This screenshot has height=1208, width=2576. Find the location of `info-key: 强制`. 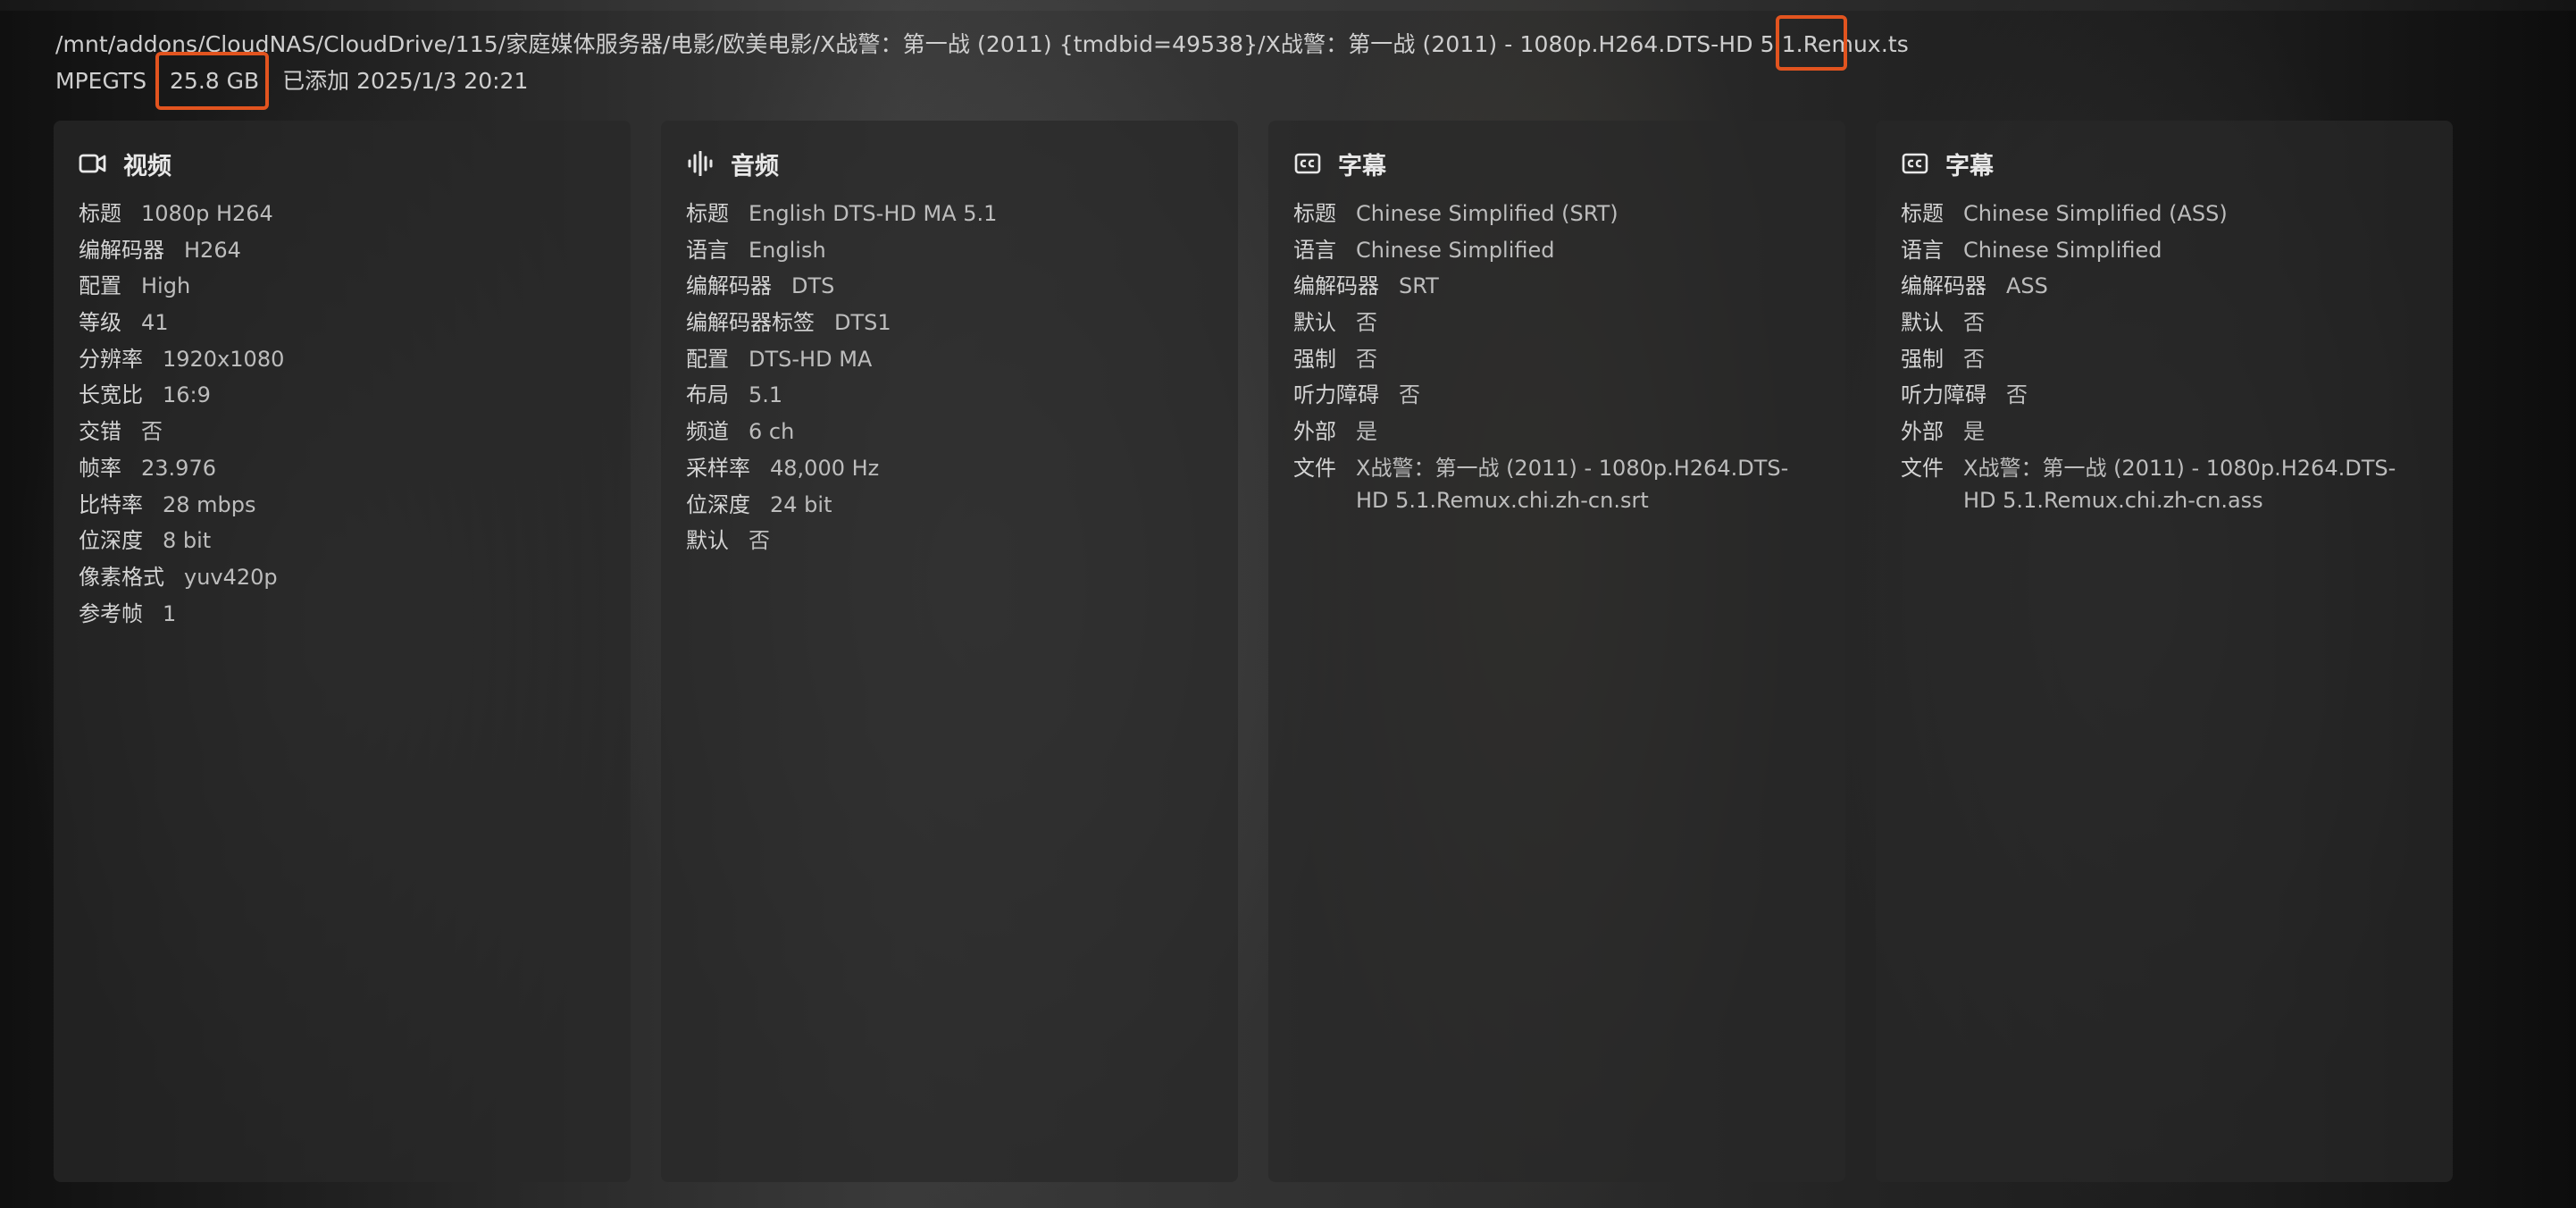

info-key: 强制 is located at coordinates (1923, 359).